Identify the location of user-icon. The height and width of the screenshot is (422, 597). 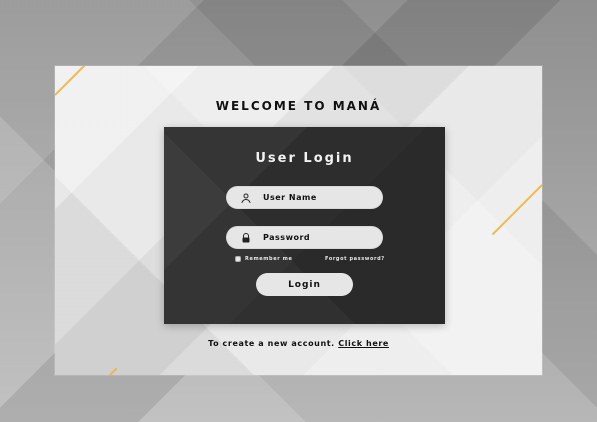
(245, 198).